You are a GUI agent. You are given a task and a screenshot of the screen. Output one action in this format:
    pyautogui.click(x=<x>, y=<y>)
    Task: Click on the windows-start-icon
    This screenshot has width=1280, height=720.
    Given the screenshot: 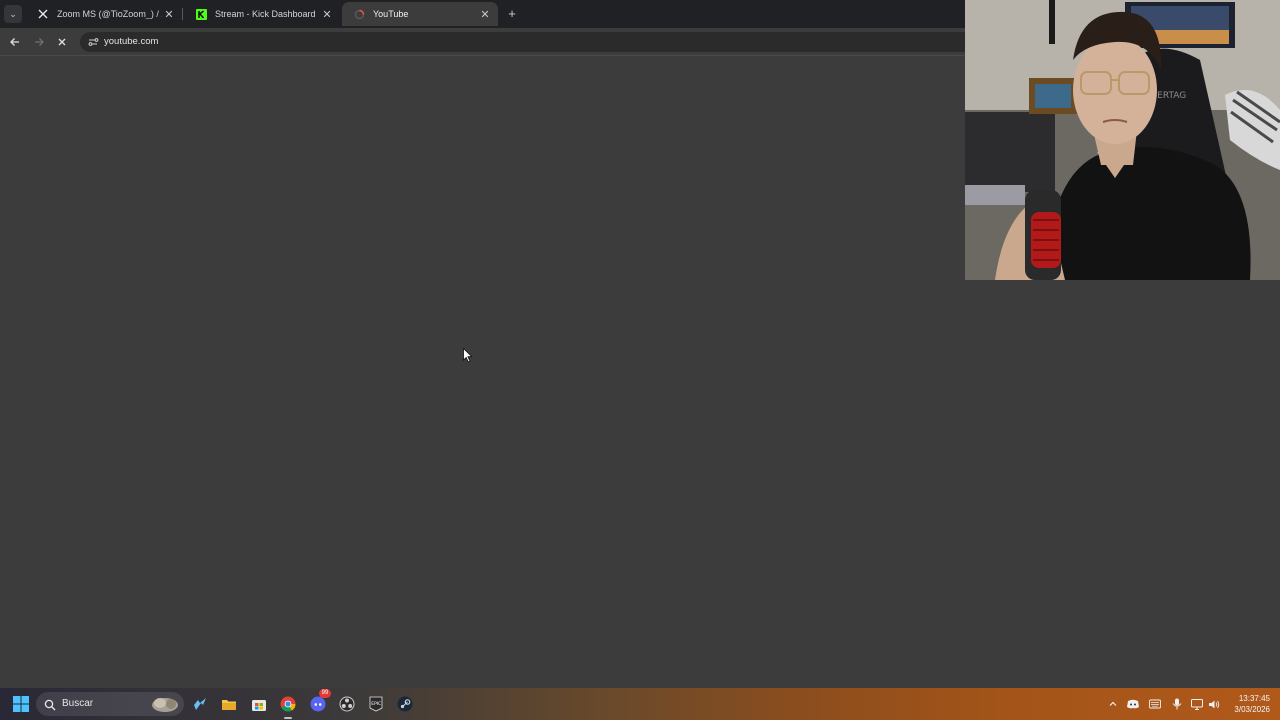 What is the action you would take?
    pyautogui.click(x=21, y=704)
    